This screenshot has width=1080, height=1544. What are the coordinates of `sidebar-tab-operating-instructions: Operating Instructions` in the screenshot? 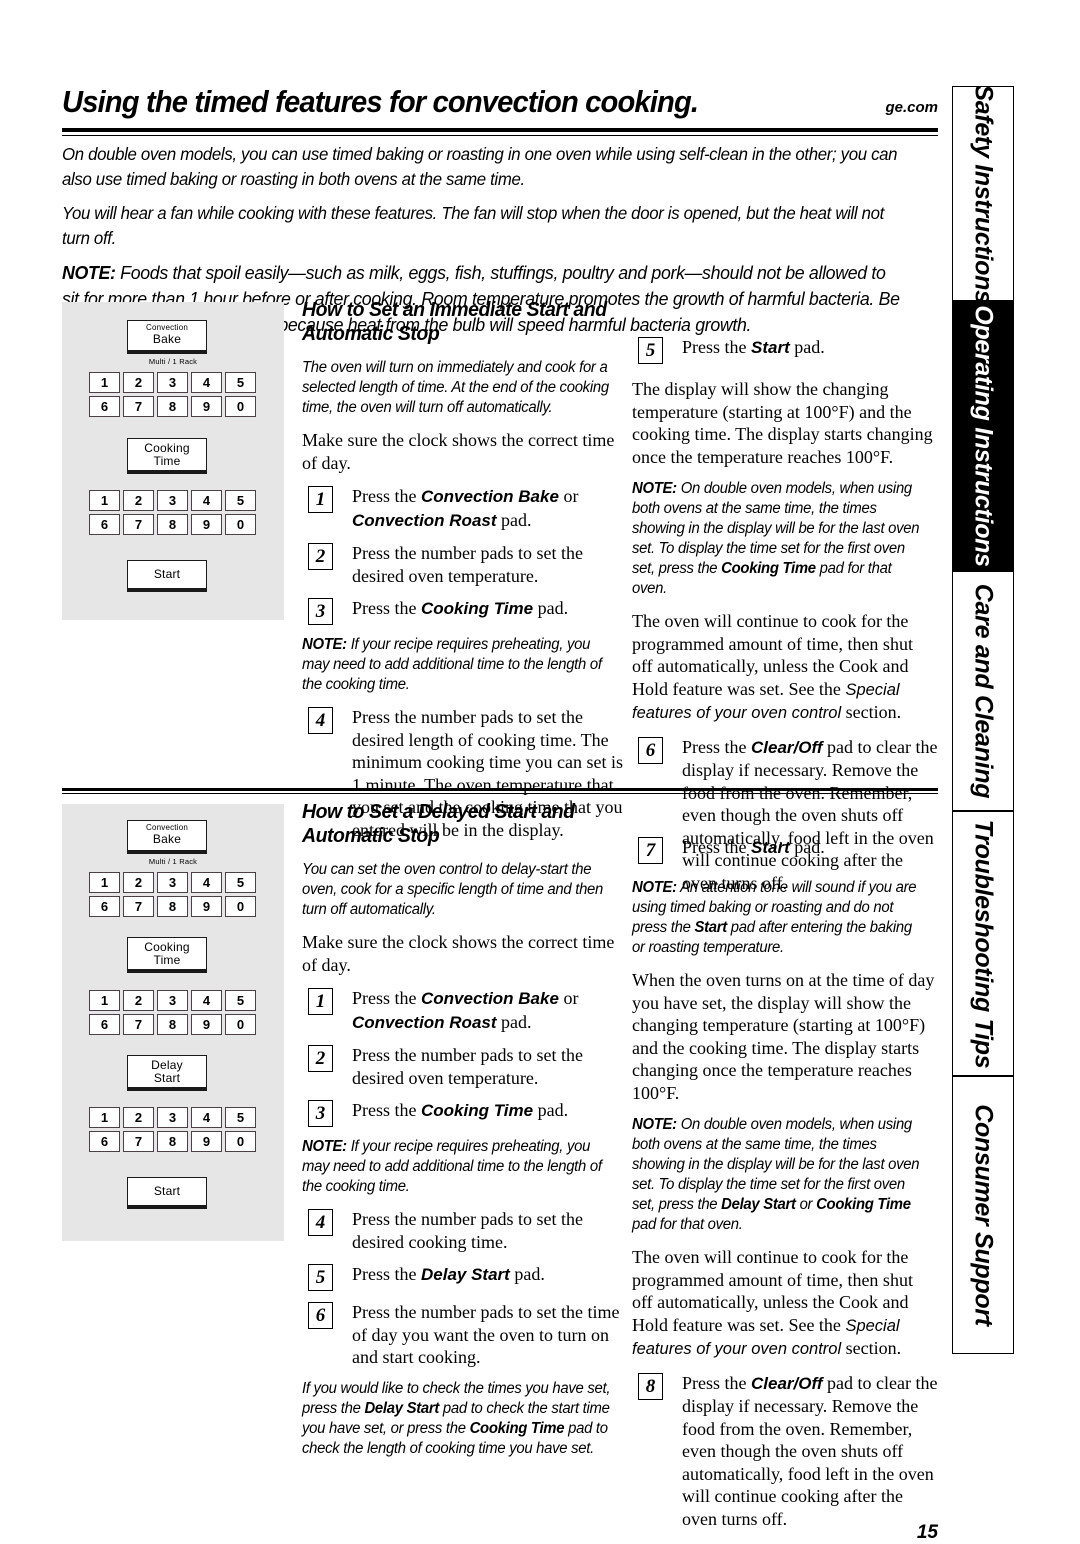 It's located at (983, 436).